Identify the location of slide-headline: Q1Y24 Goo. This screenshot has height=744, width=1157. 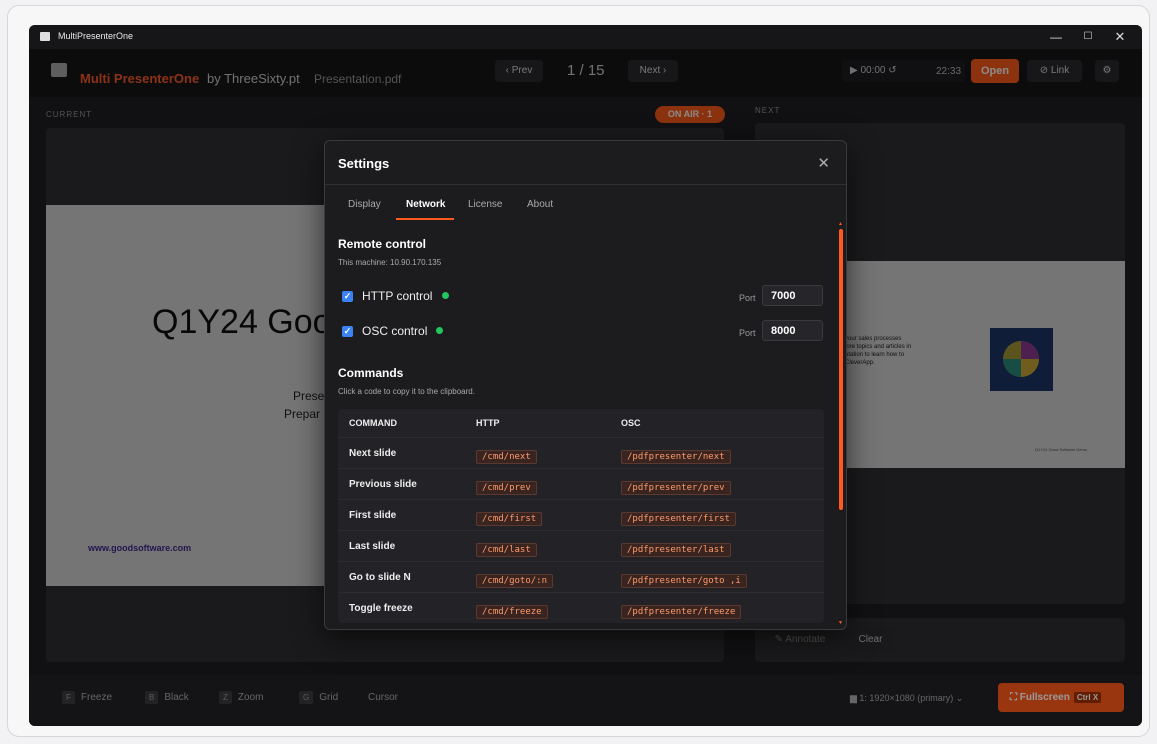
(242, 322).